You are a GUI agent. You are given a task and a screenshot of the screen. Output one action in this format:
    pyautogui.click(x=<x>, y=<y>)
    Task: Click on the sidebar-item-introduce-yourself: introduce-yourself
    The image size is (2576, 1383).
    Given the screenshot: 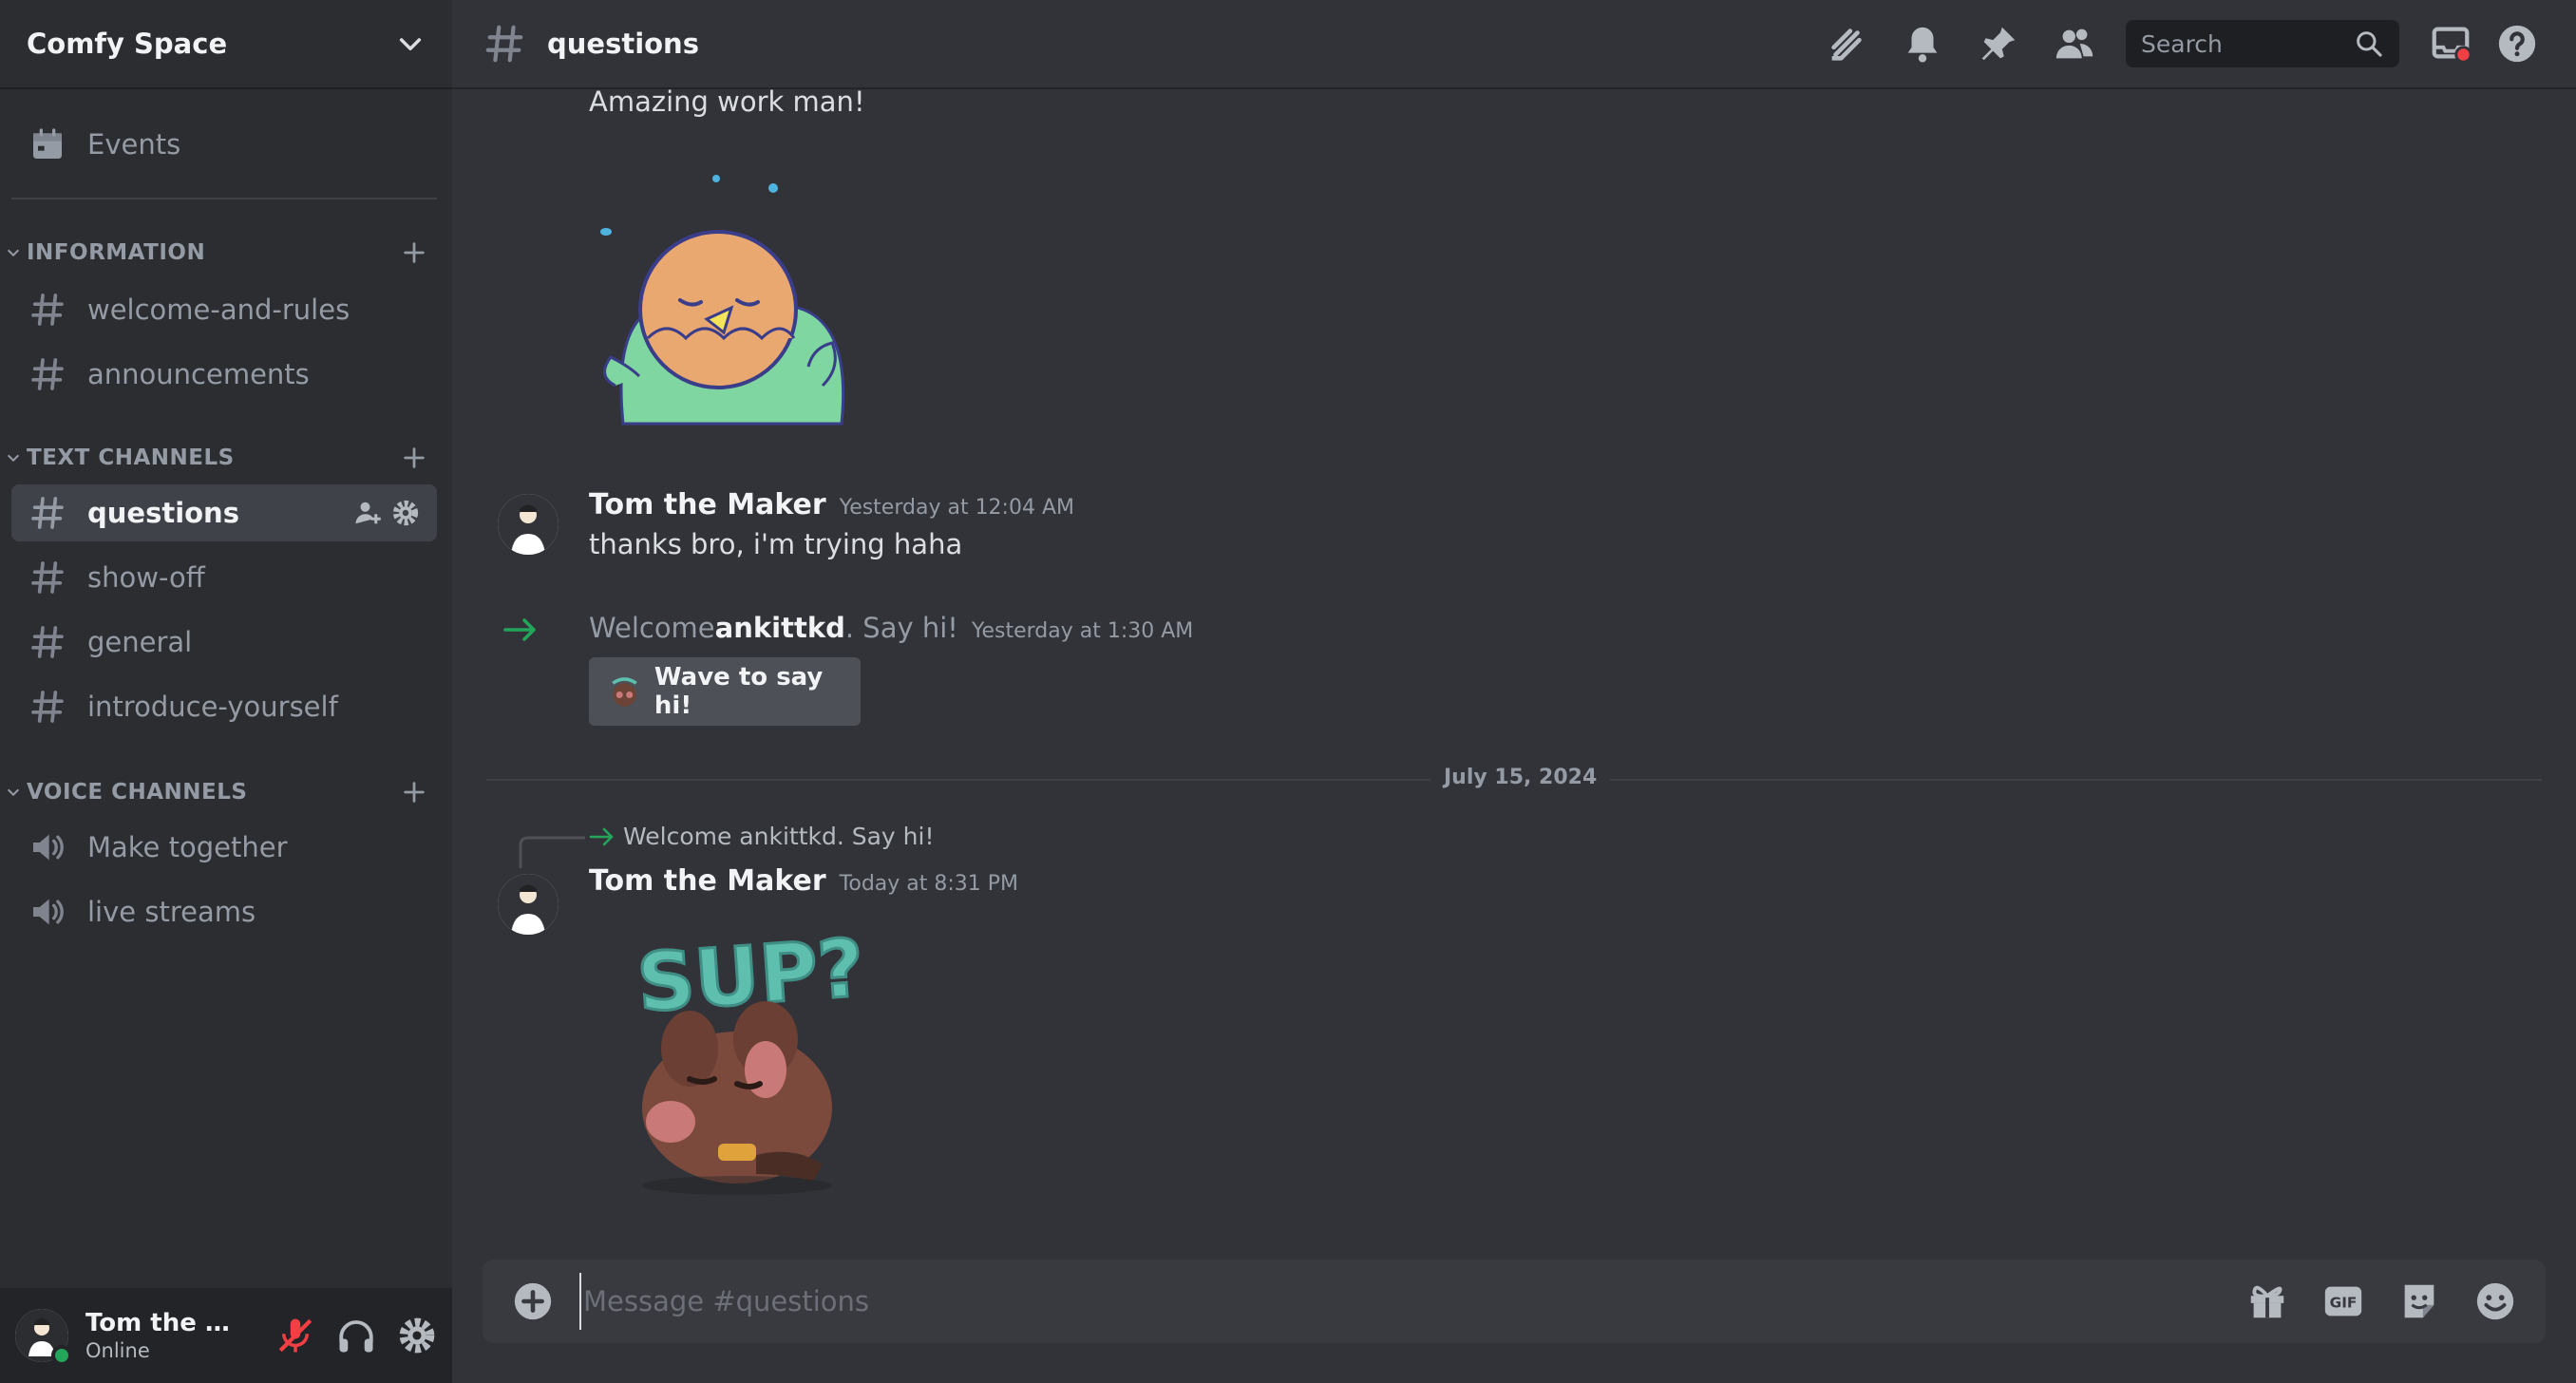 What is the action you would take?
    pyautogui.click(x=224, y=707)
    